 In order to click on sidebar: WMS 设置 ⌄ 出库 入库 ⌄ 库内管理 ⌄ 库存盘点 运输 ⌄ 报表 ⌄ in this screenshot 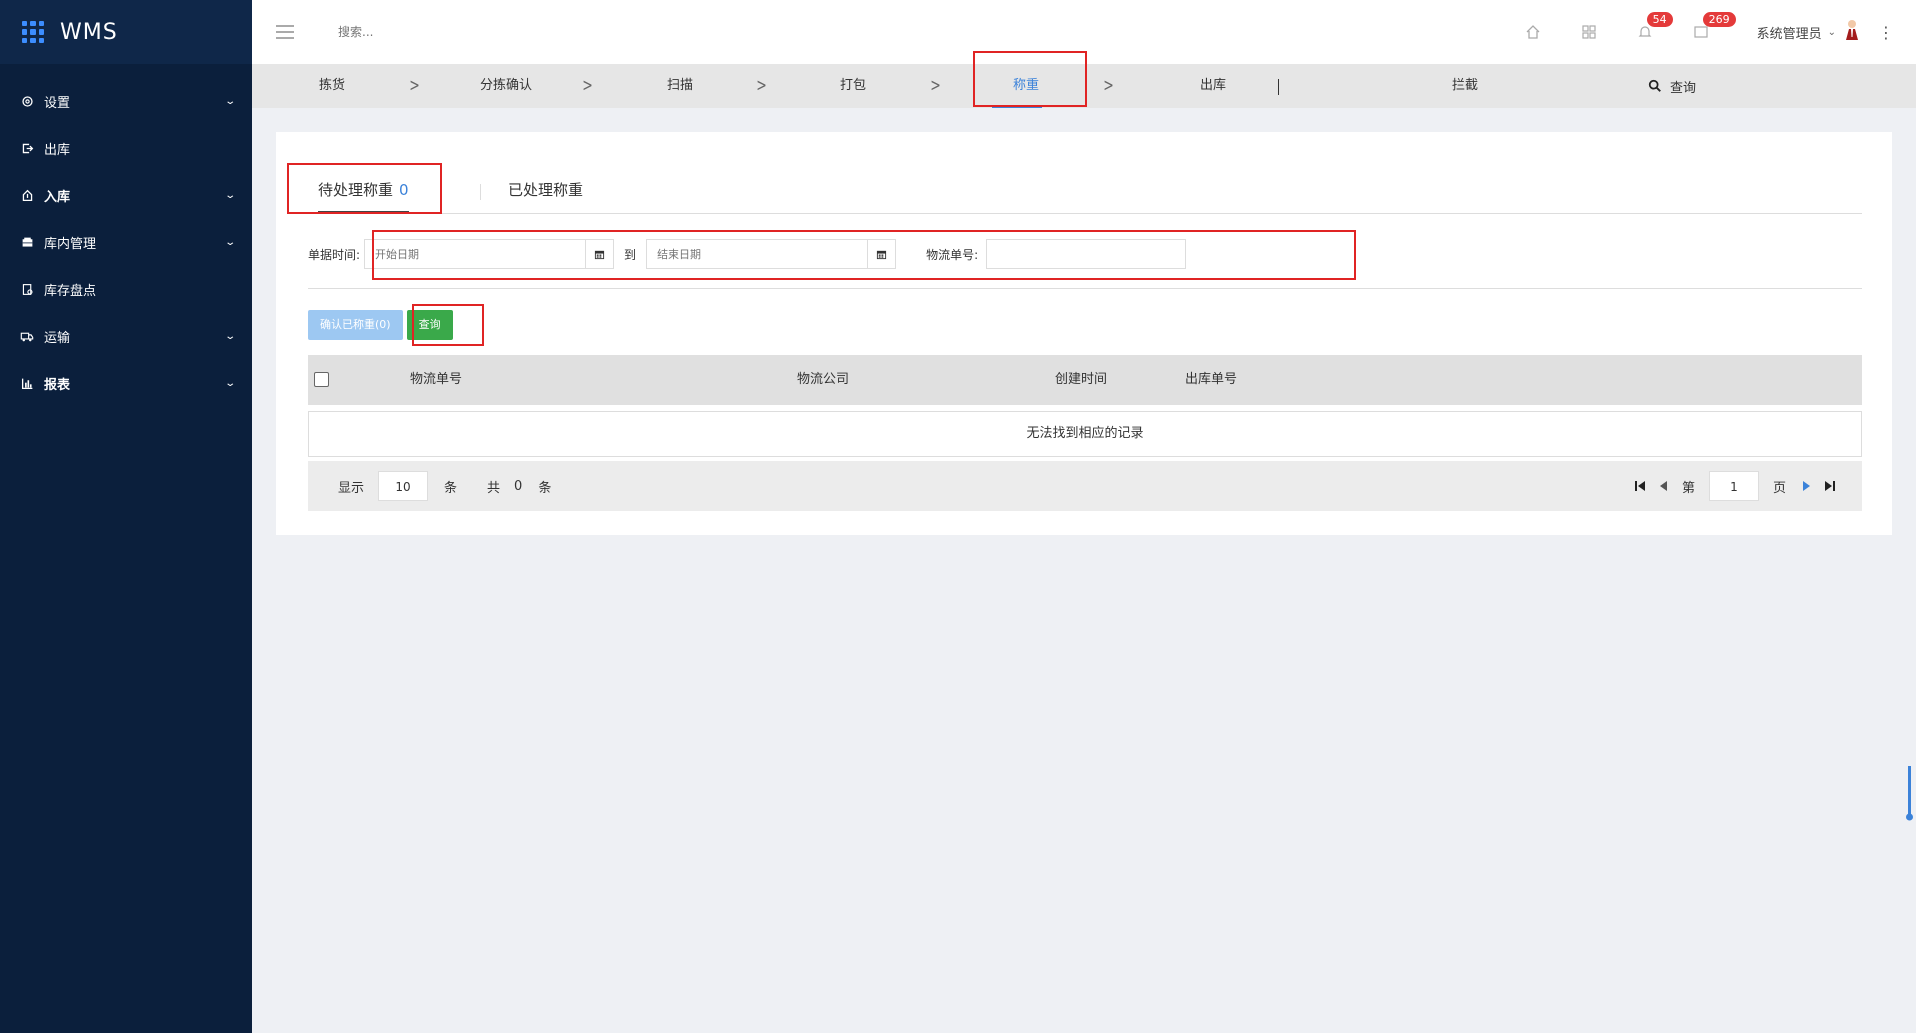, I will do `click(126, 516)`.